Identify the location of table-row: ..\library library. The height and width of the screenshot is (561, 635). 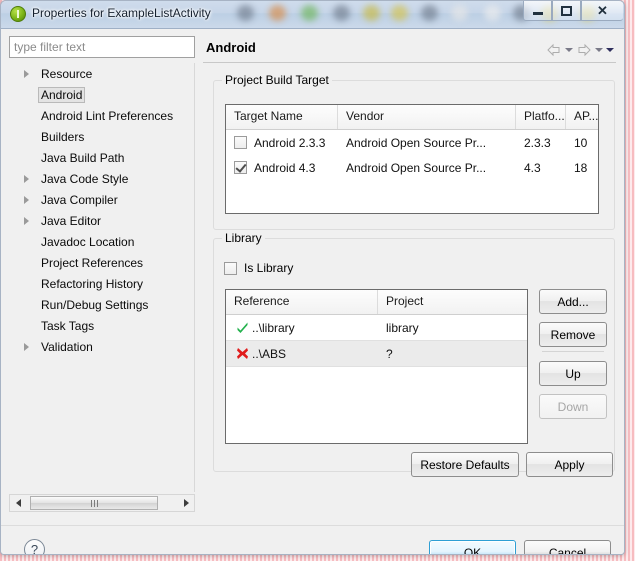
(376, 327).